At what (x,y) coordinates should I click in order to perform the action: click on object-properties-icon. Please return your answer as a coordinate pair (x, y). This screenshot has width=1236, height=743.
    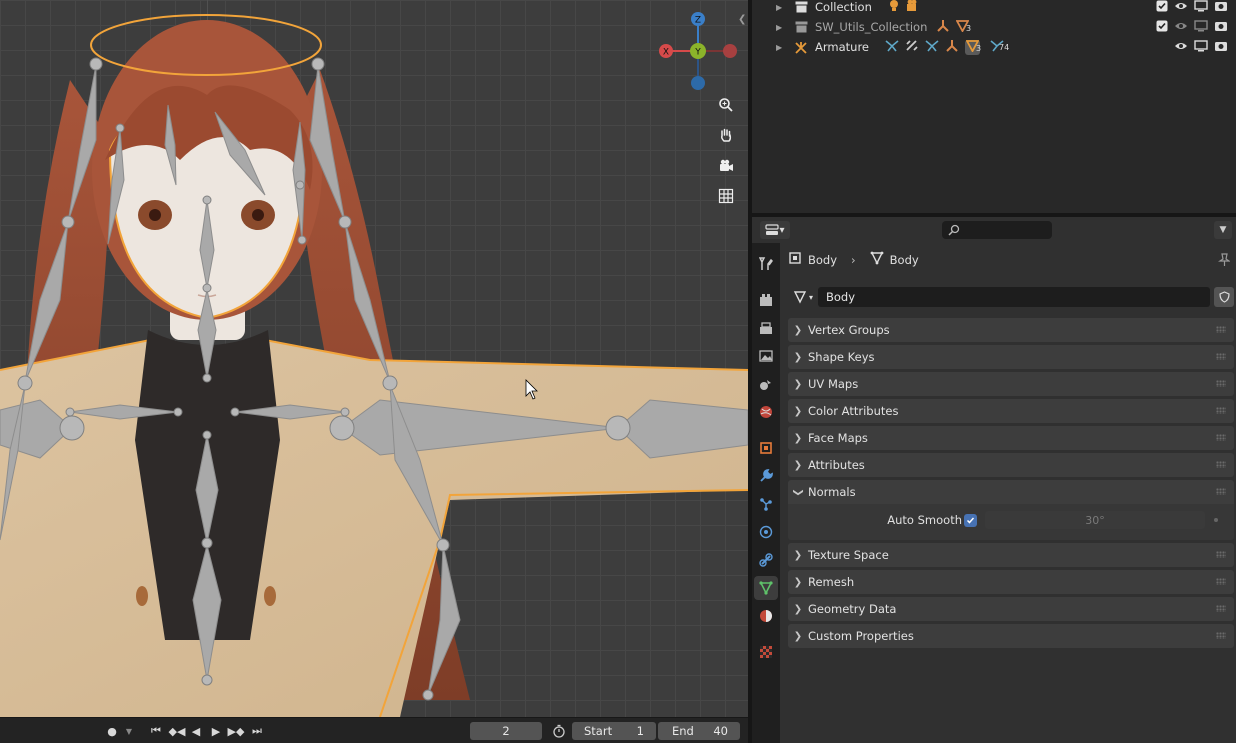
    Looking at the image, I should click on (766, 448).